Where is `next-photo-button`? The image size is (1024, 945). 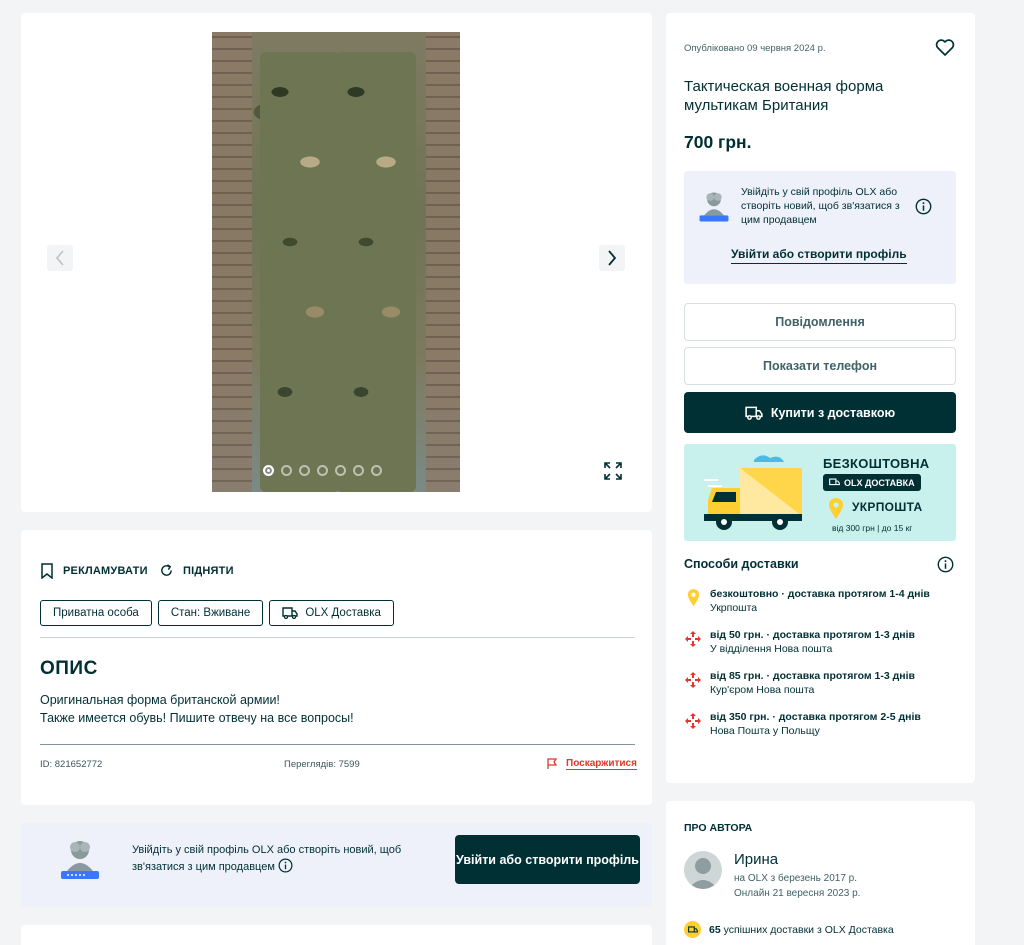
next-photo-button is located at coordinates (612, 258).